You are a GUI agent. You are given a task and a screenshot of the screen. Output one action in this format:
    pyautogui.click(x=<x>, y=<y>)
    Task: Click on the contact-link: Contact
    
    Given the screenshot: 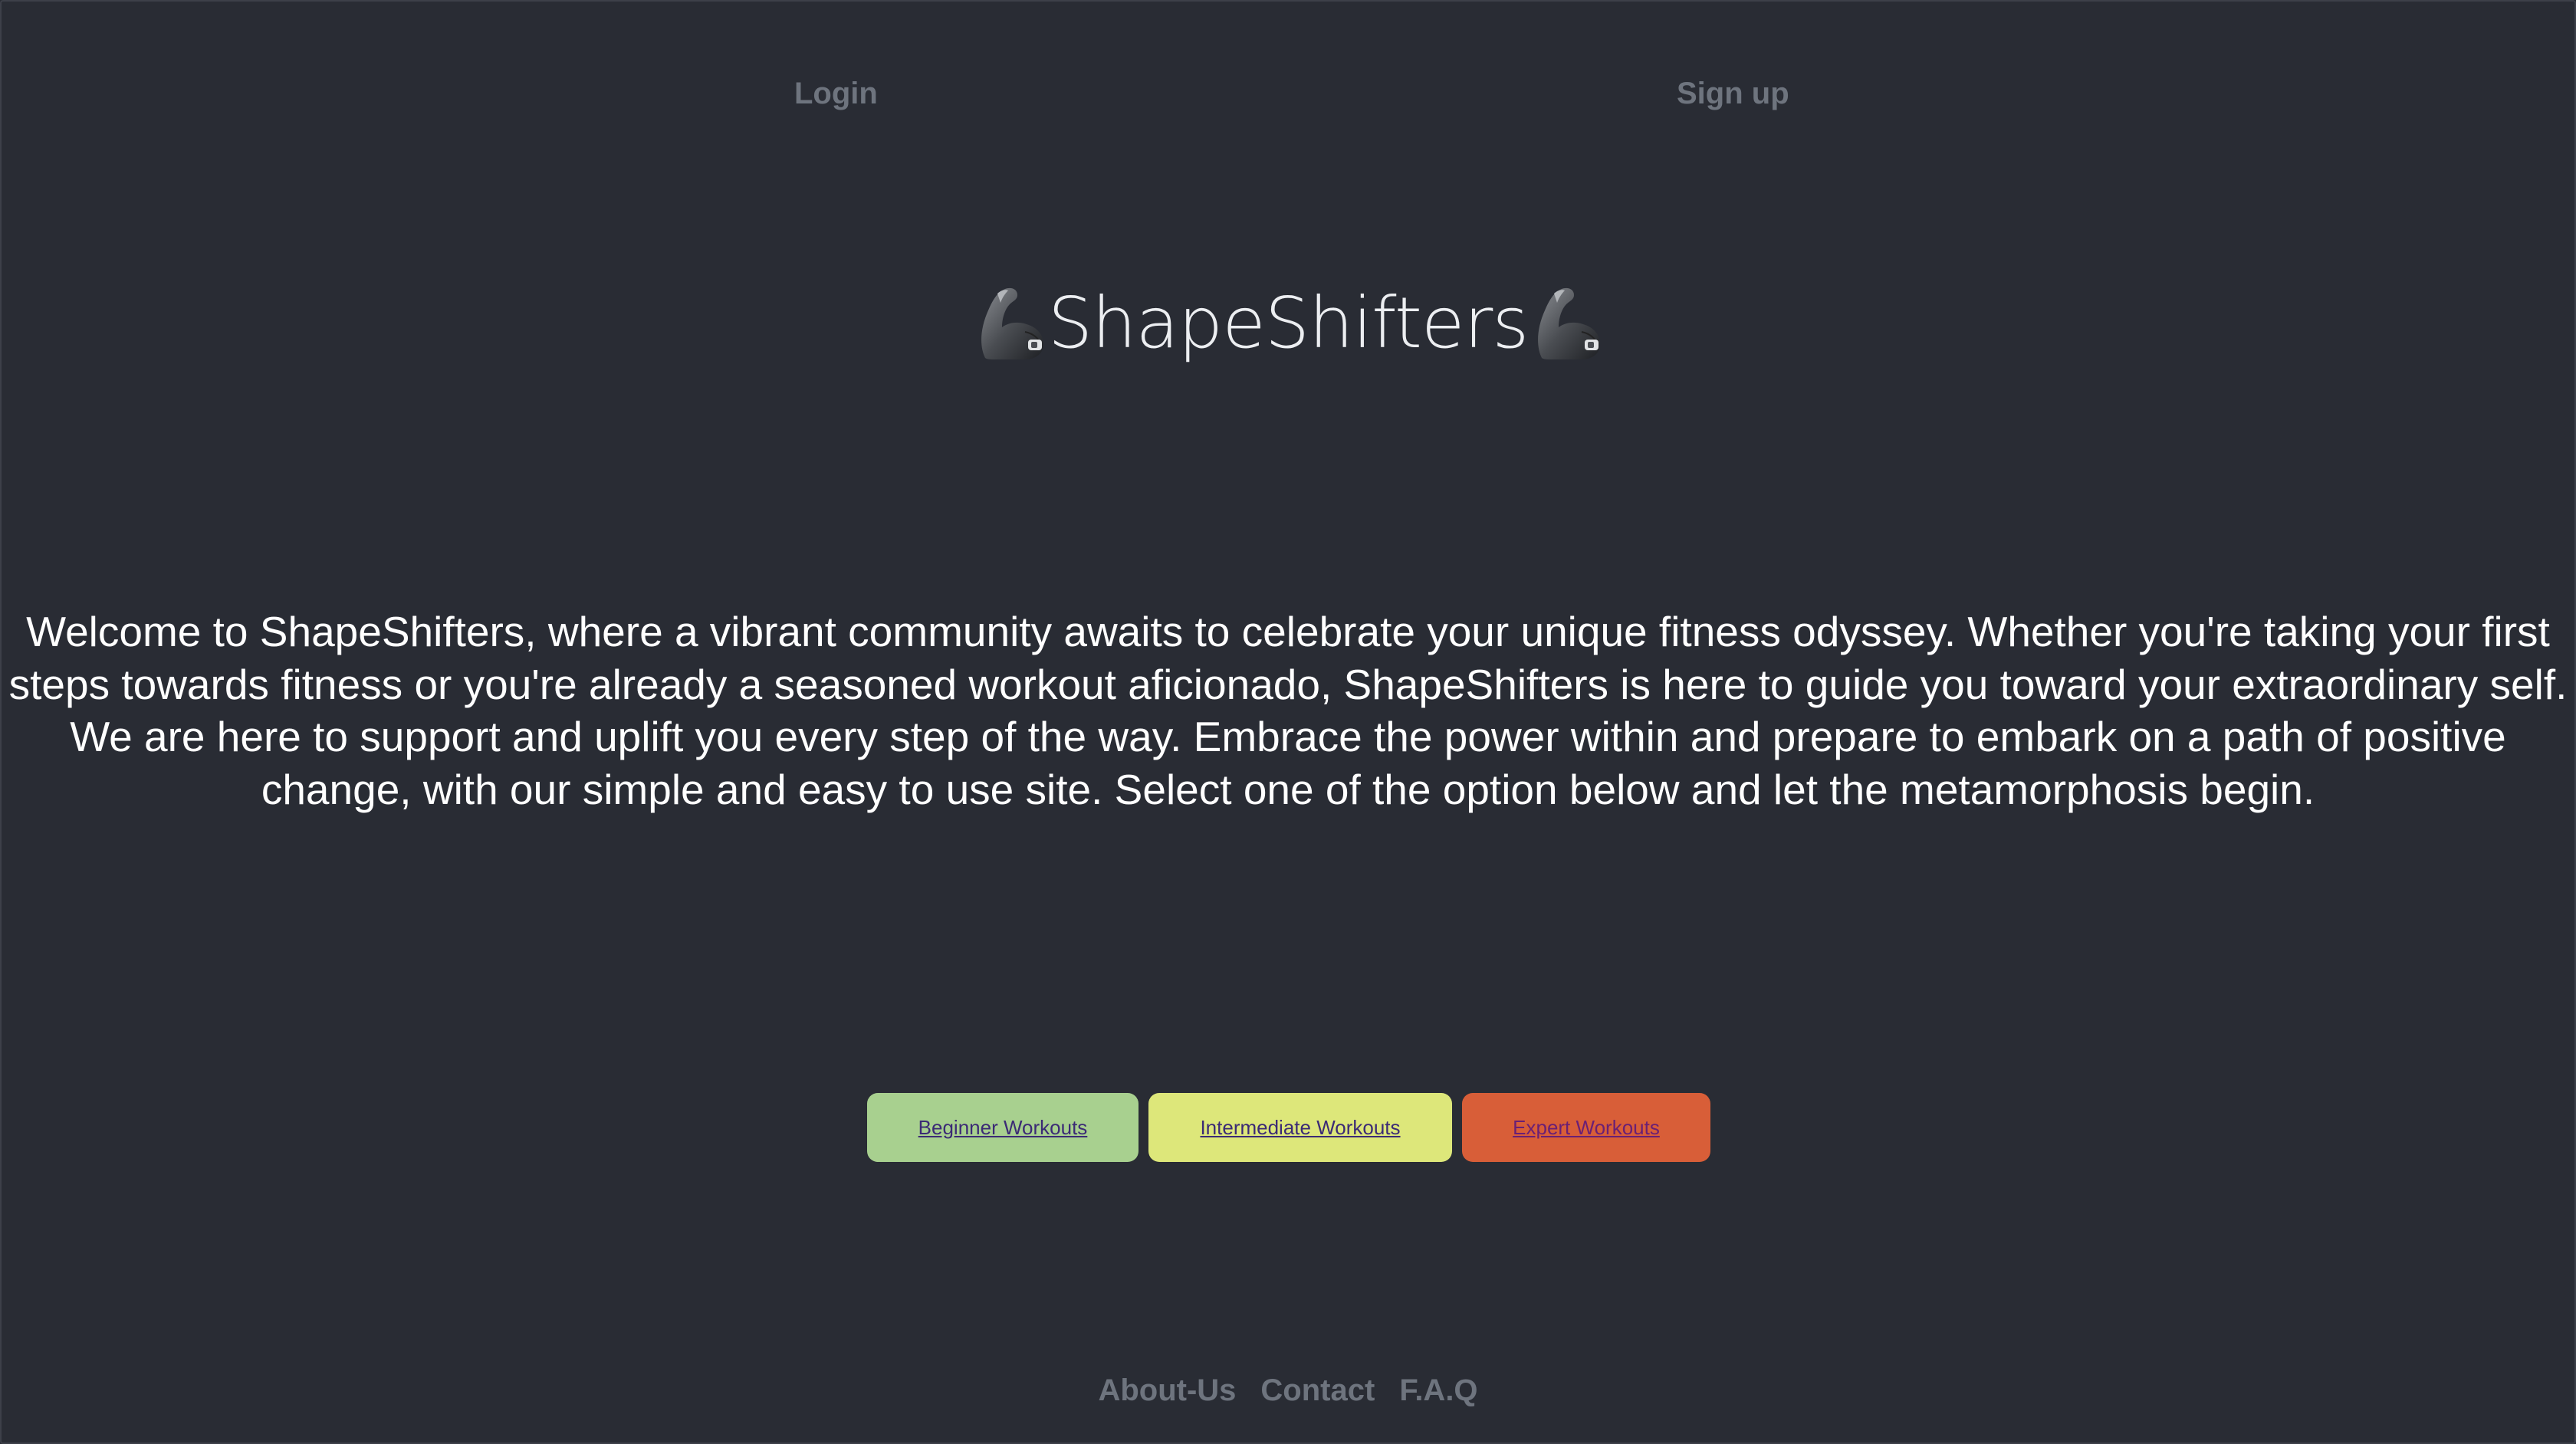 What is the action you would take?
    pyautogui.click(x=1317, y=1391)
    